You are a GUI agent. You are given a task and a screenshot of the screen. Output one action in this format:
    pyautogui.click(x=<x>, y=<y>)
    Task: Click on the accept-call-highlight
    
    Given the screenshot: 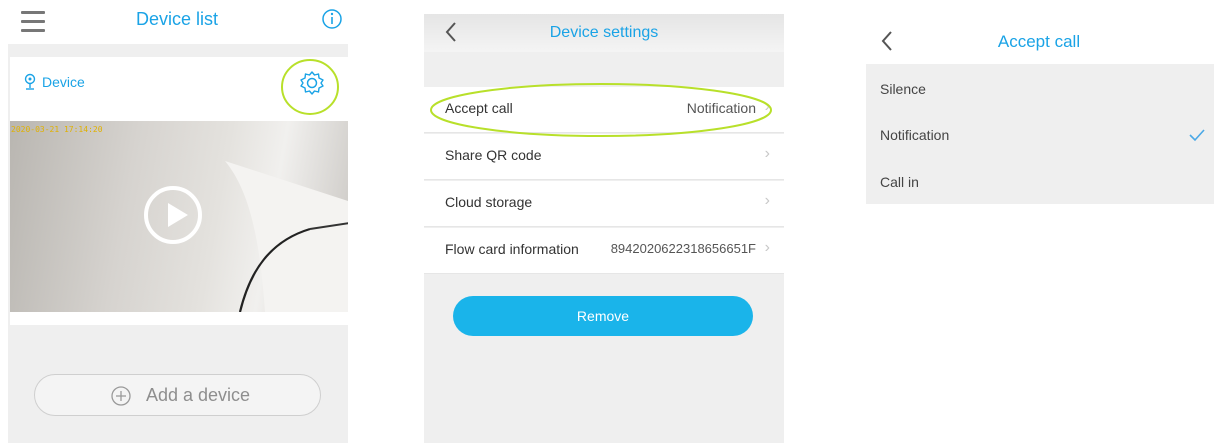 What is the action you would take?
    pyautogui.click(x=601, y=110)
    